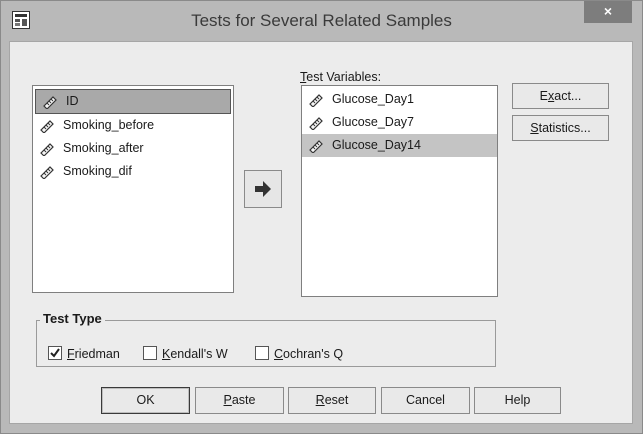 This screenshot has height=434, width=643. I want to click on paste-button: Paste, so click(239, 400).